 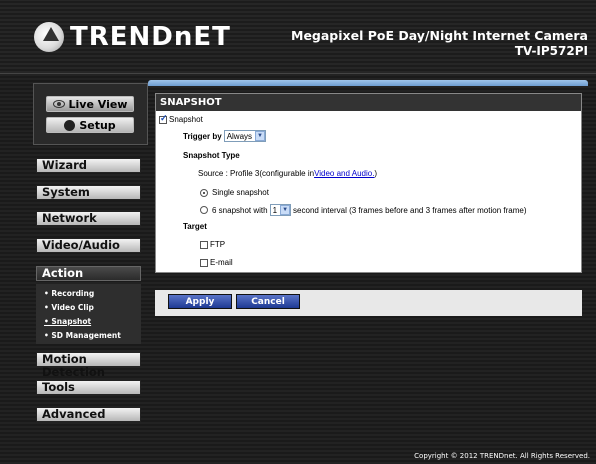 What do you see at coordinates (368, 83) in the screenshot?
I see `content-top-bar` at bounding box center [368, 83].